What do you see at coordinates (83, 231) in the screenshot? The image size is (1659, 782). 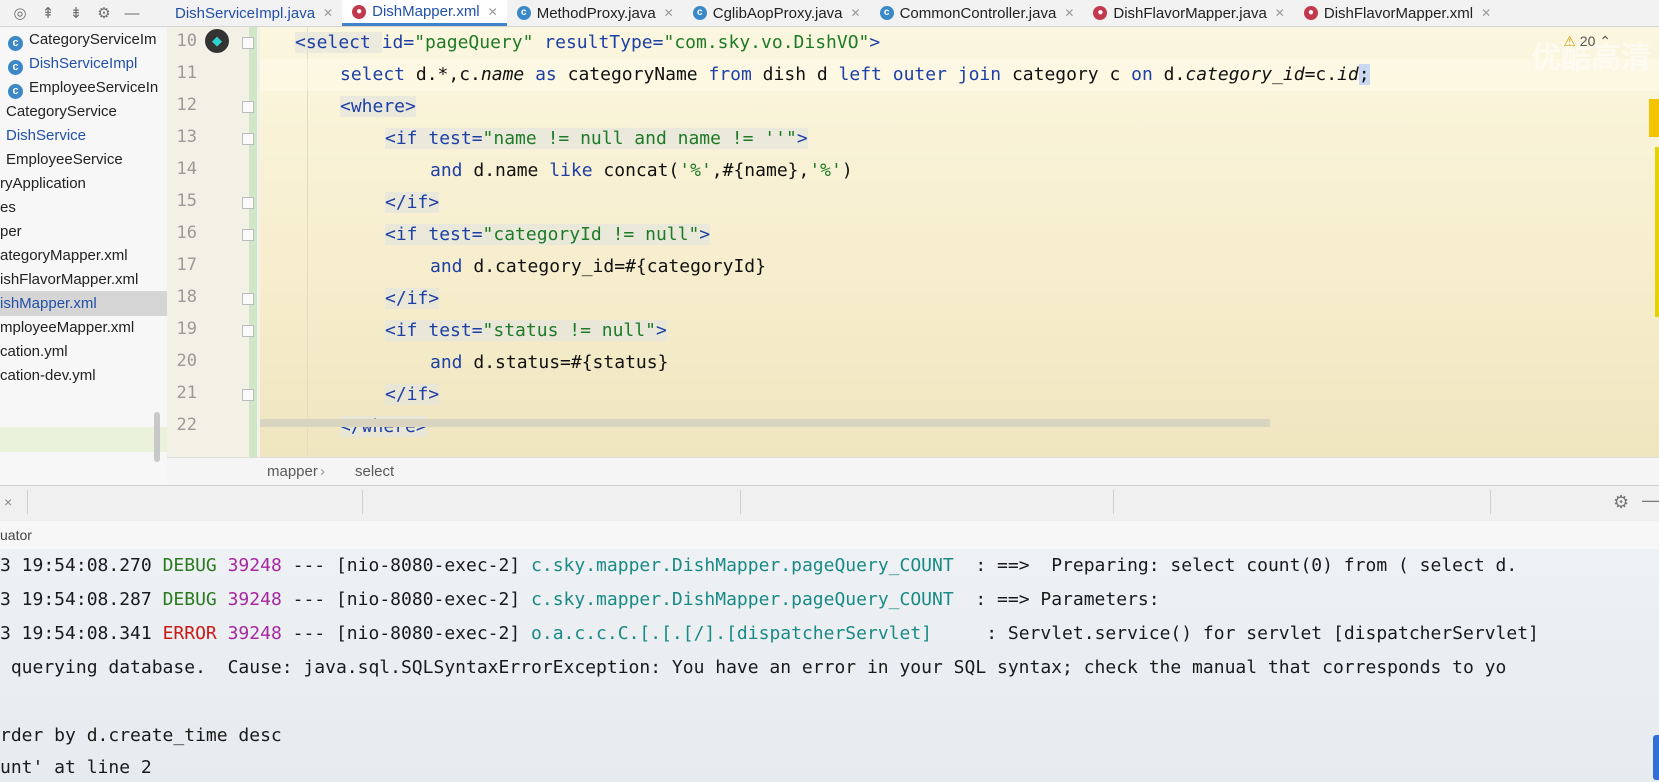 I see `tree-item: per` at bounding box center [83, 231].